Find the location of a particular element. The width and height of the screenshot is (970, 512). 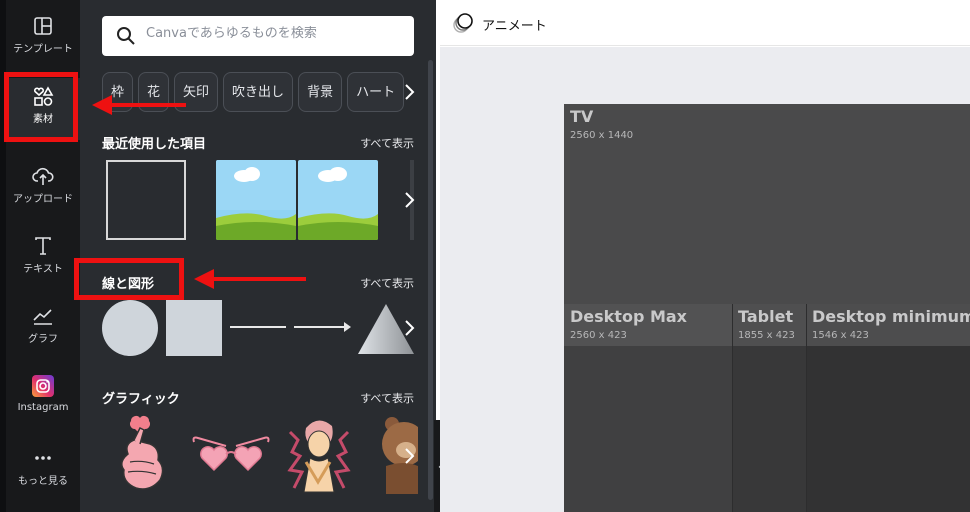

sidebar-item-label: アップロード is located at coordinates (43, 199).